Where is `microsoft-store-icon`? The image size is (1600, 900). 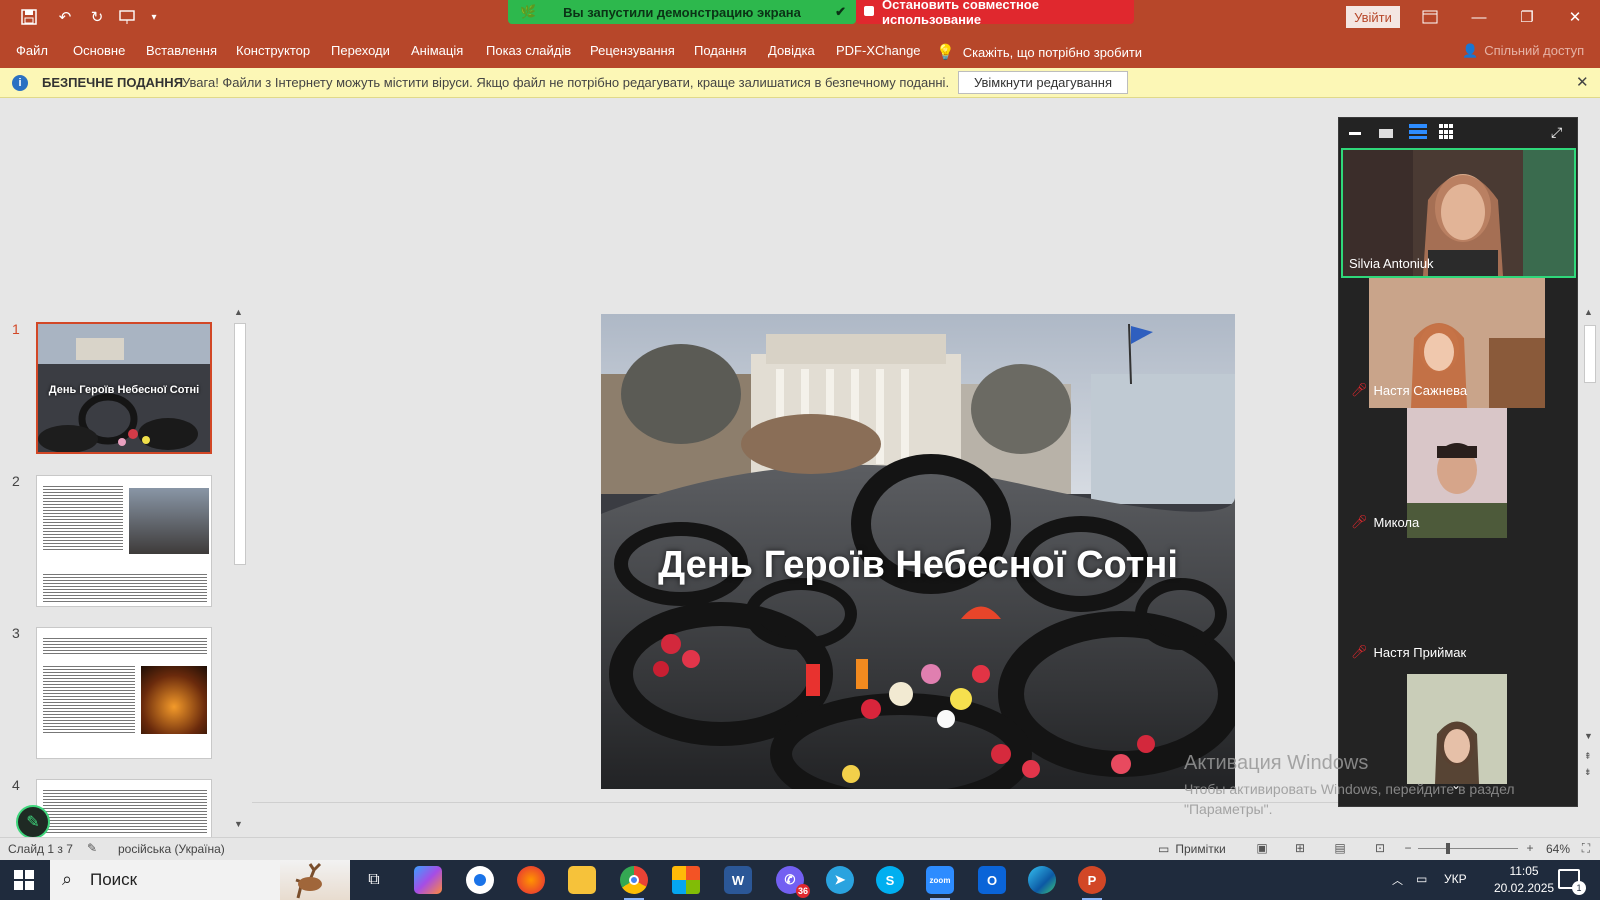 microsoft-store-icon is located at coordinates (686, 880).